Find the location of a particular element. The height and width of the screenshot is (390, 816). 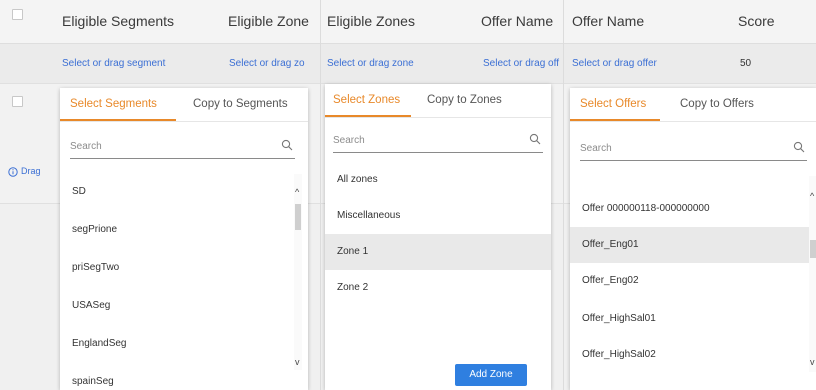

table-header: Eligible Zones Offer Name is located at coordinates (442, 22).